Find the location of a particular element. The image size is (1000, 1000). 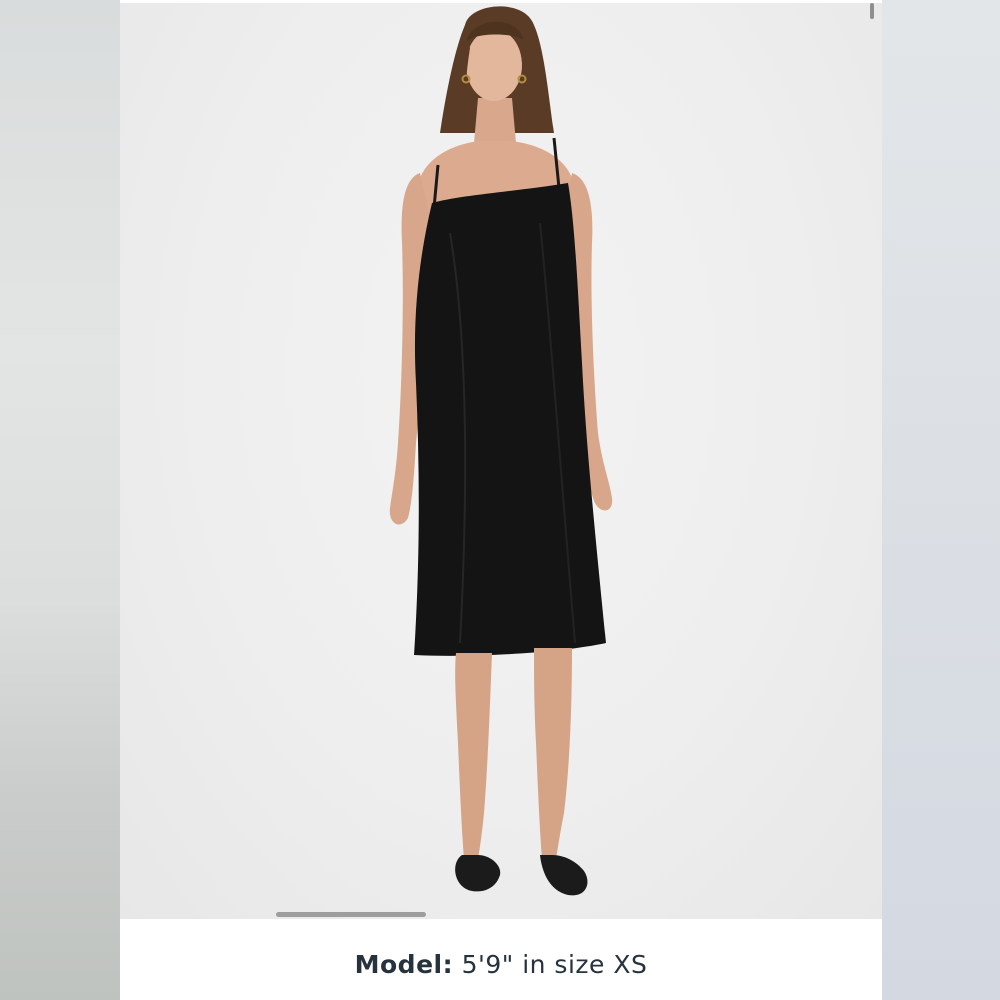

carousel-position-indicator is located at coordinates (351, 914).